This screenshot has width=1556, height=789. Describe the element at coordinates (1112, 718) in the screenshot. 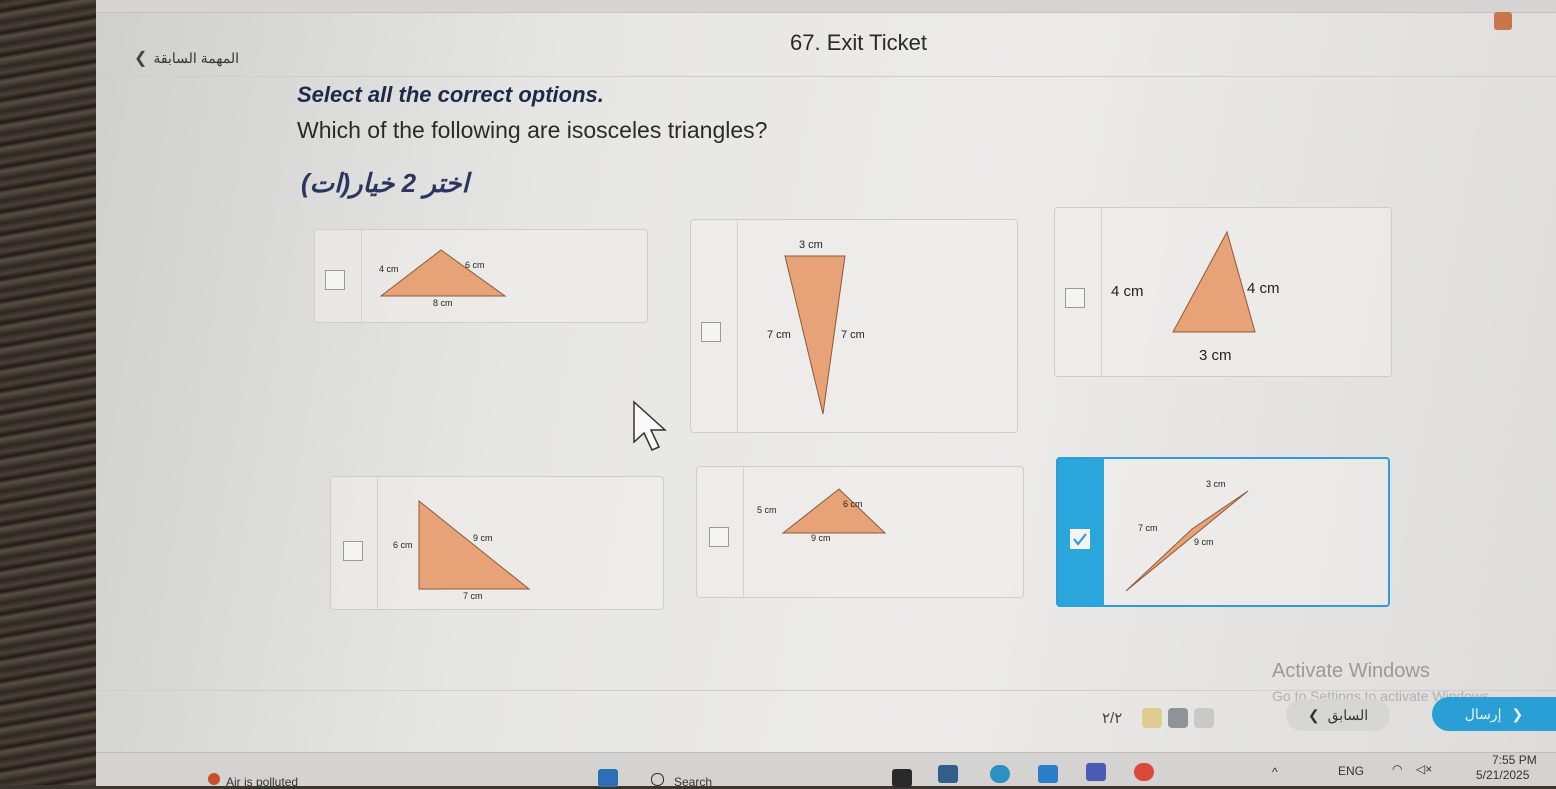

I see `page-indicator: ٢/٢` at that location.